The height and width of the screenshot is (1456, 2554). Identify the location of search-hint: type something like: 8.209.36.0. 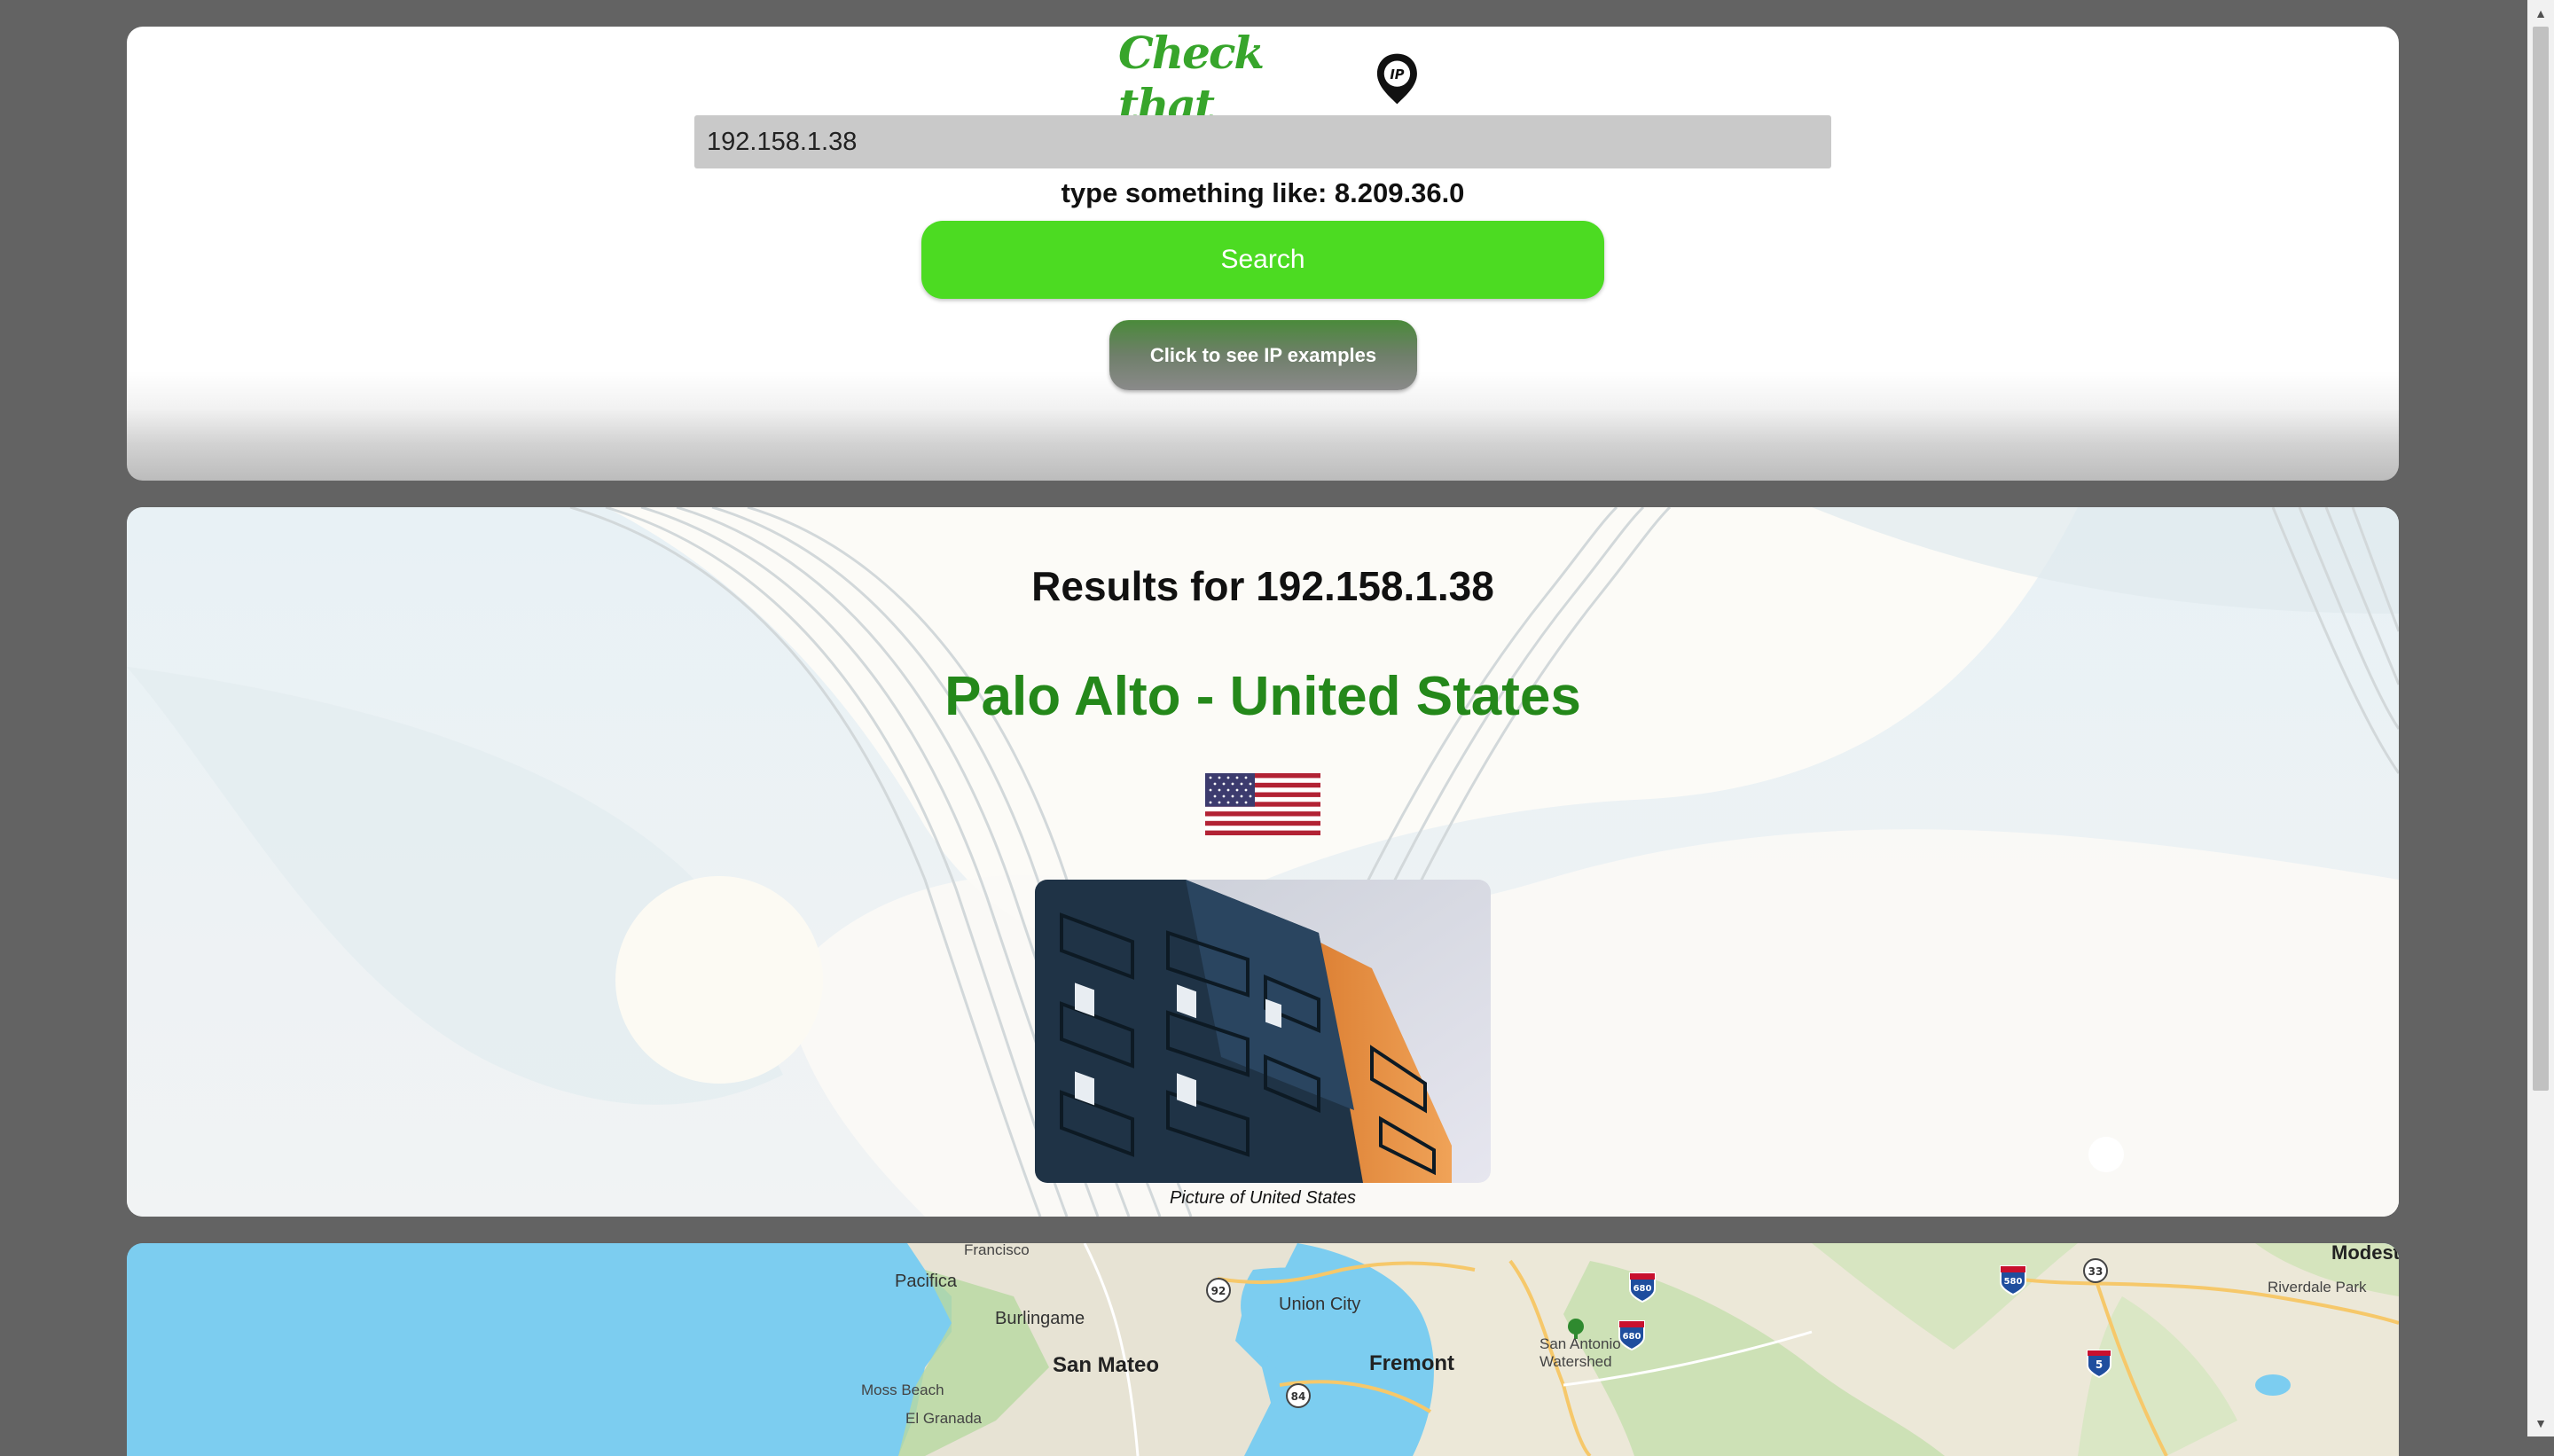
(1263, 192).